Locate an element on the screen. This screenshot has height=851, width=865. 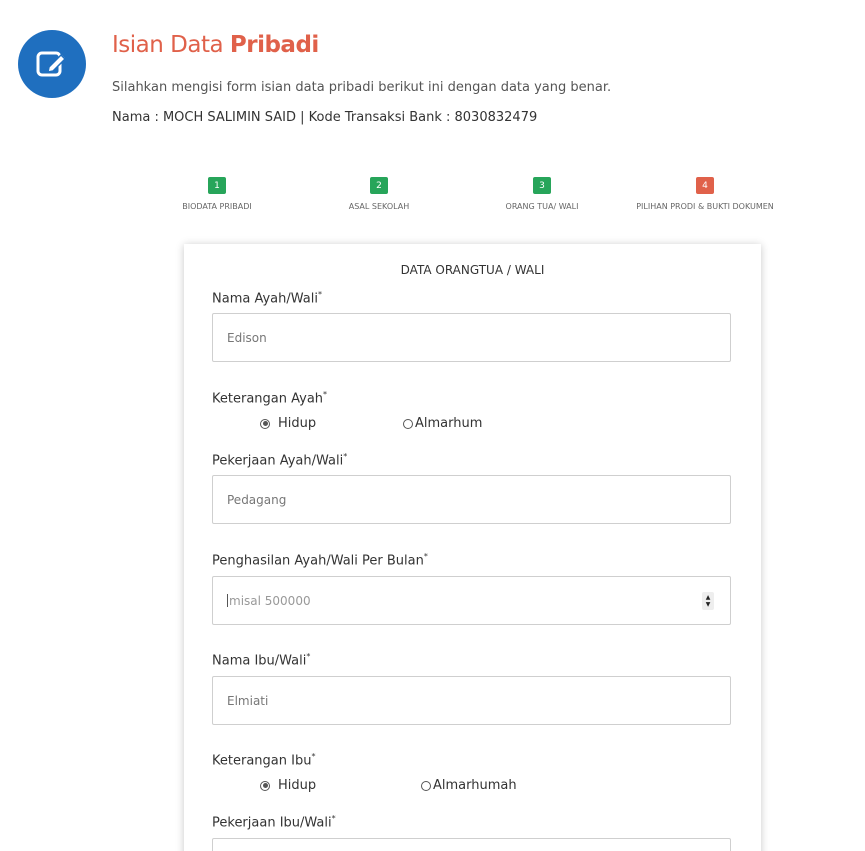
radio-ibu-hidup: Hidup is located at coordinates (288, 785).